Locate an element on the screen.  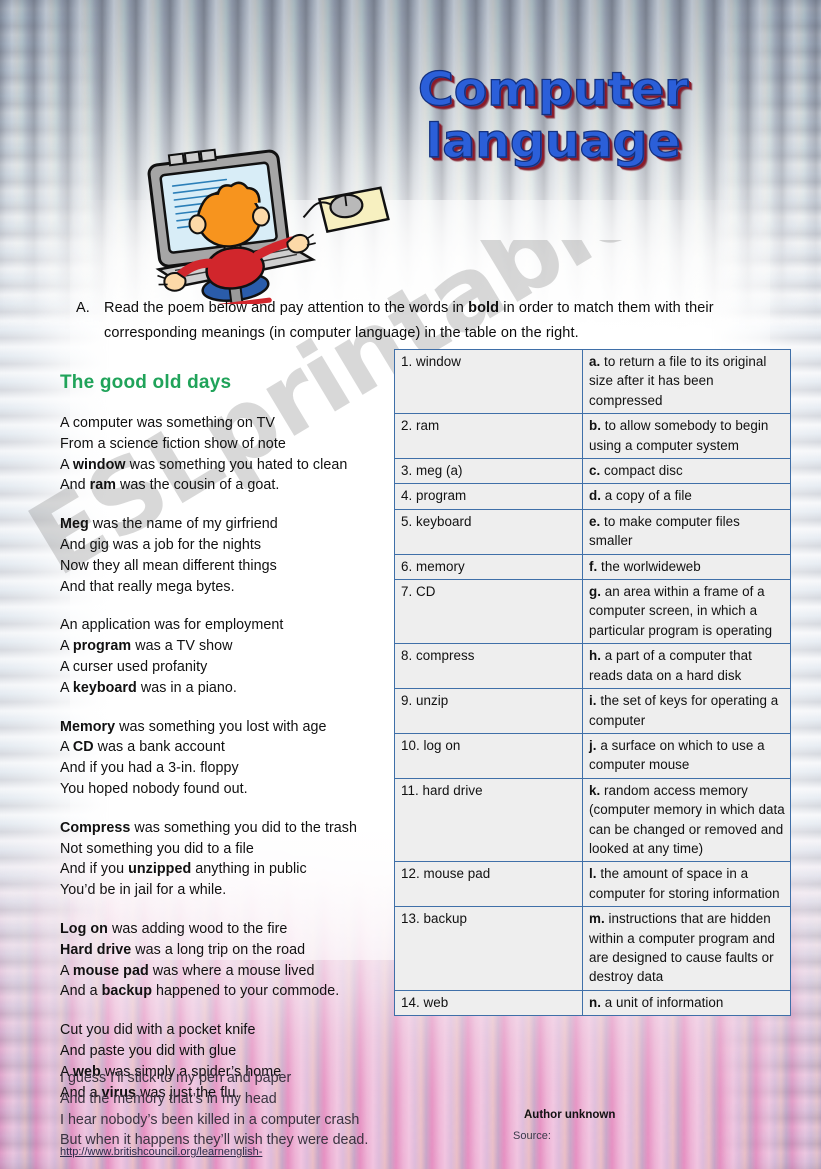
author-credit: Author unknown is located at coordinates (570, 1115).